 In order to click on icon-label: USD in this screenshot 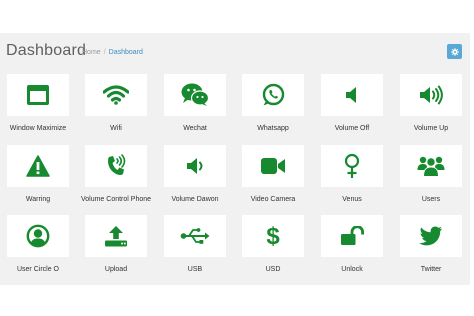, I will do `click(273, 269)`.